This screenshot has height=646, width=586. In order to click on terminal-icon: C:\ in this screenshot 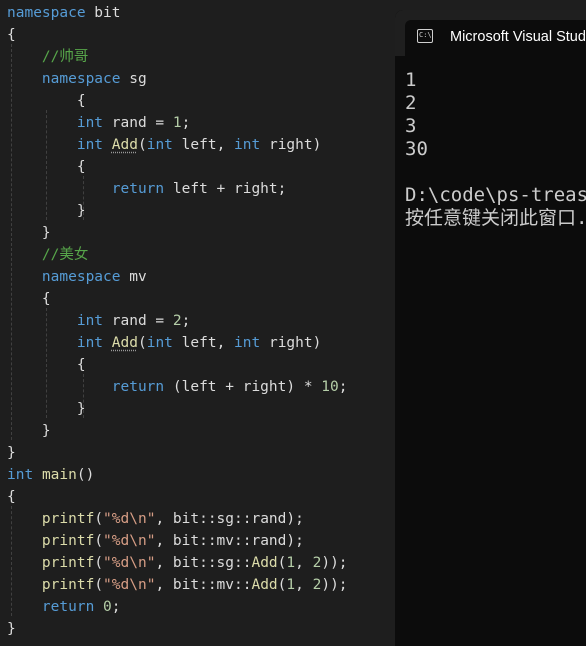, I will do `click(425, 36)`.